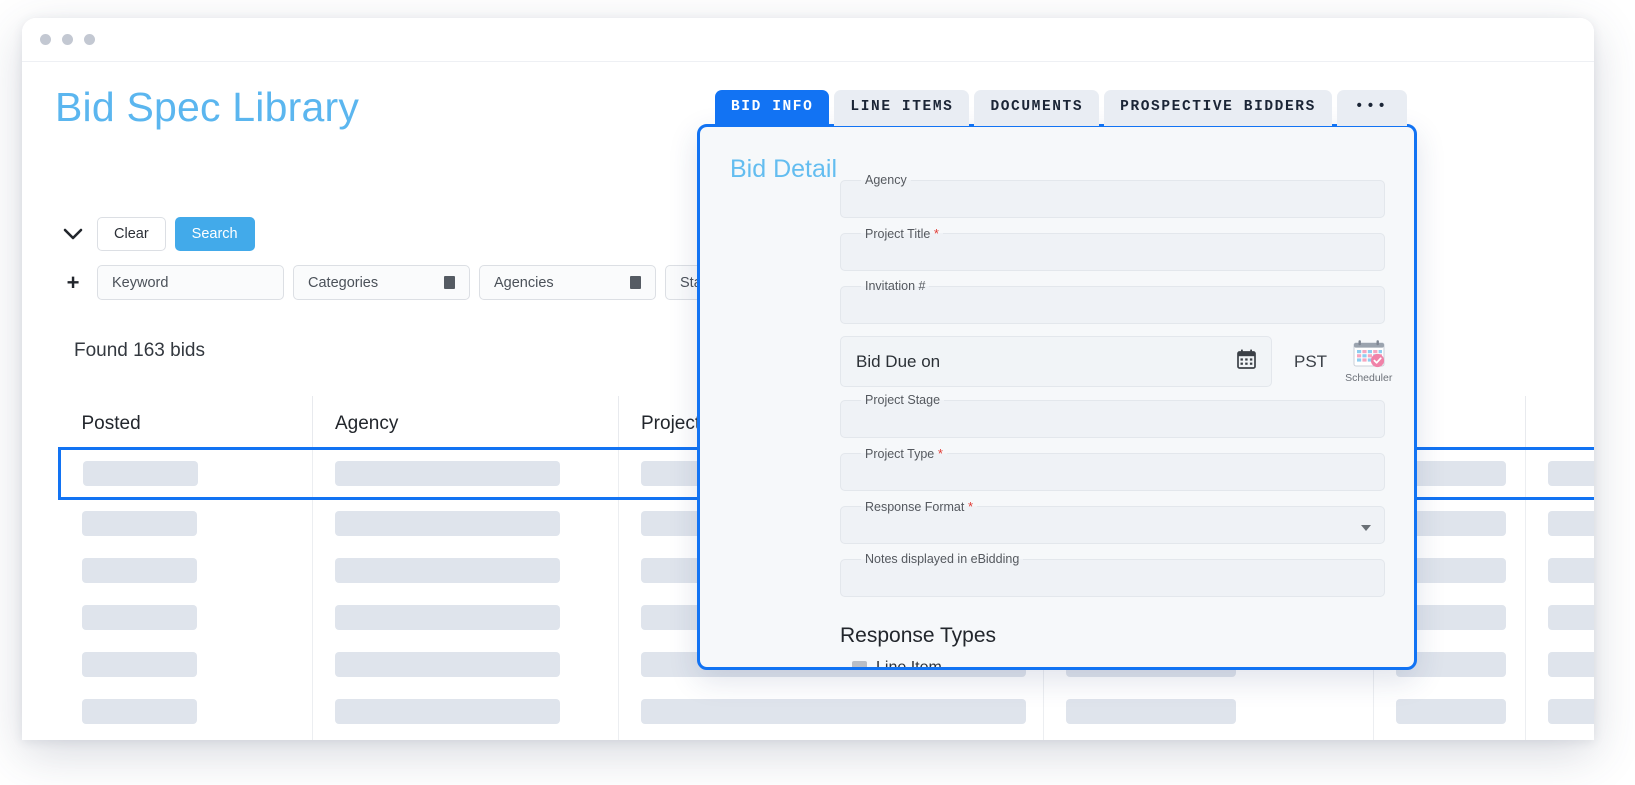 The height and width of the screenshot is (785, 1635). I want to click on results-count: Found 163 bids, so click(139, 350).